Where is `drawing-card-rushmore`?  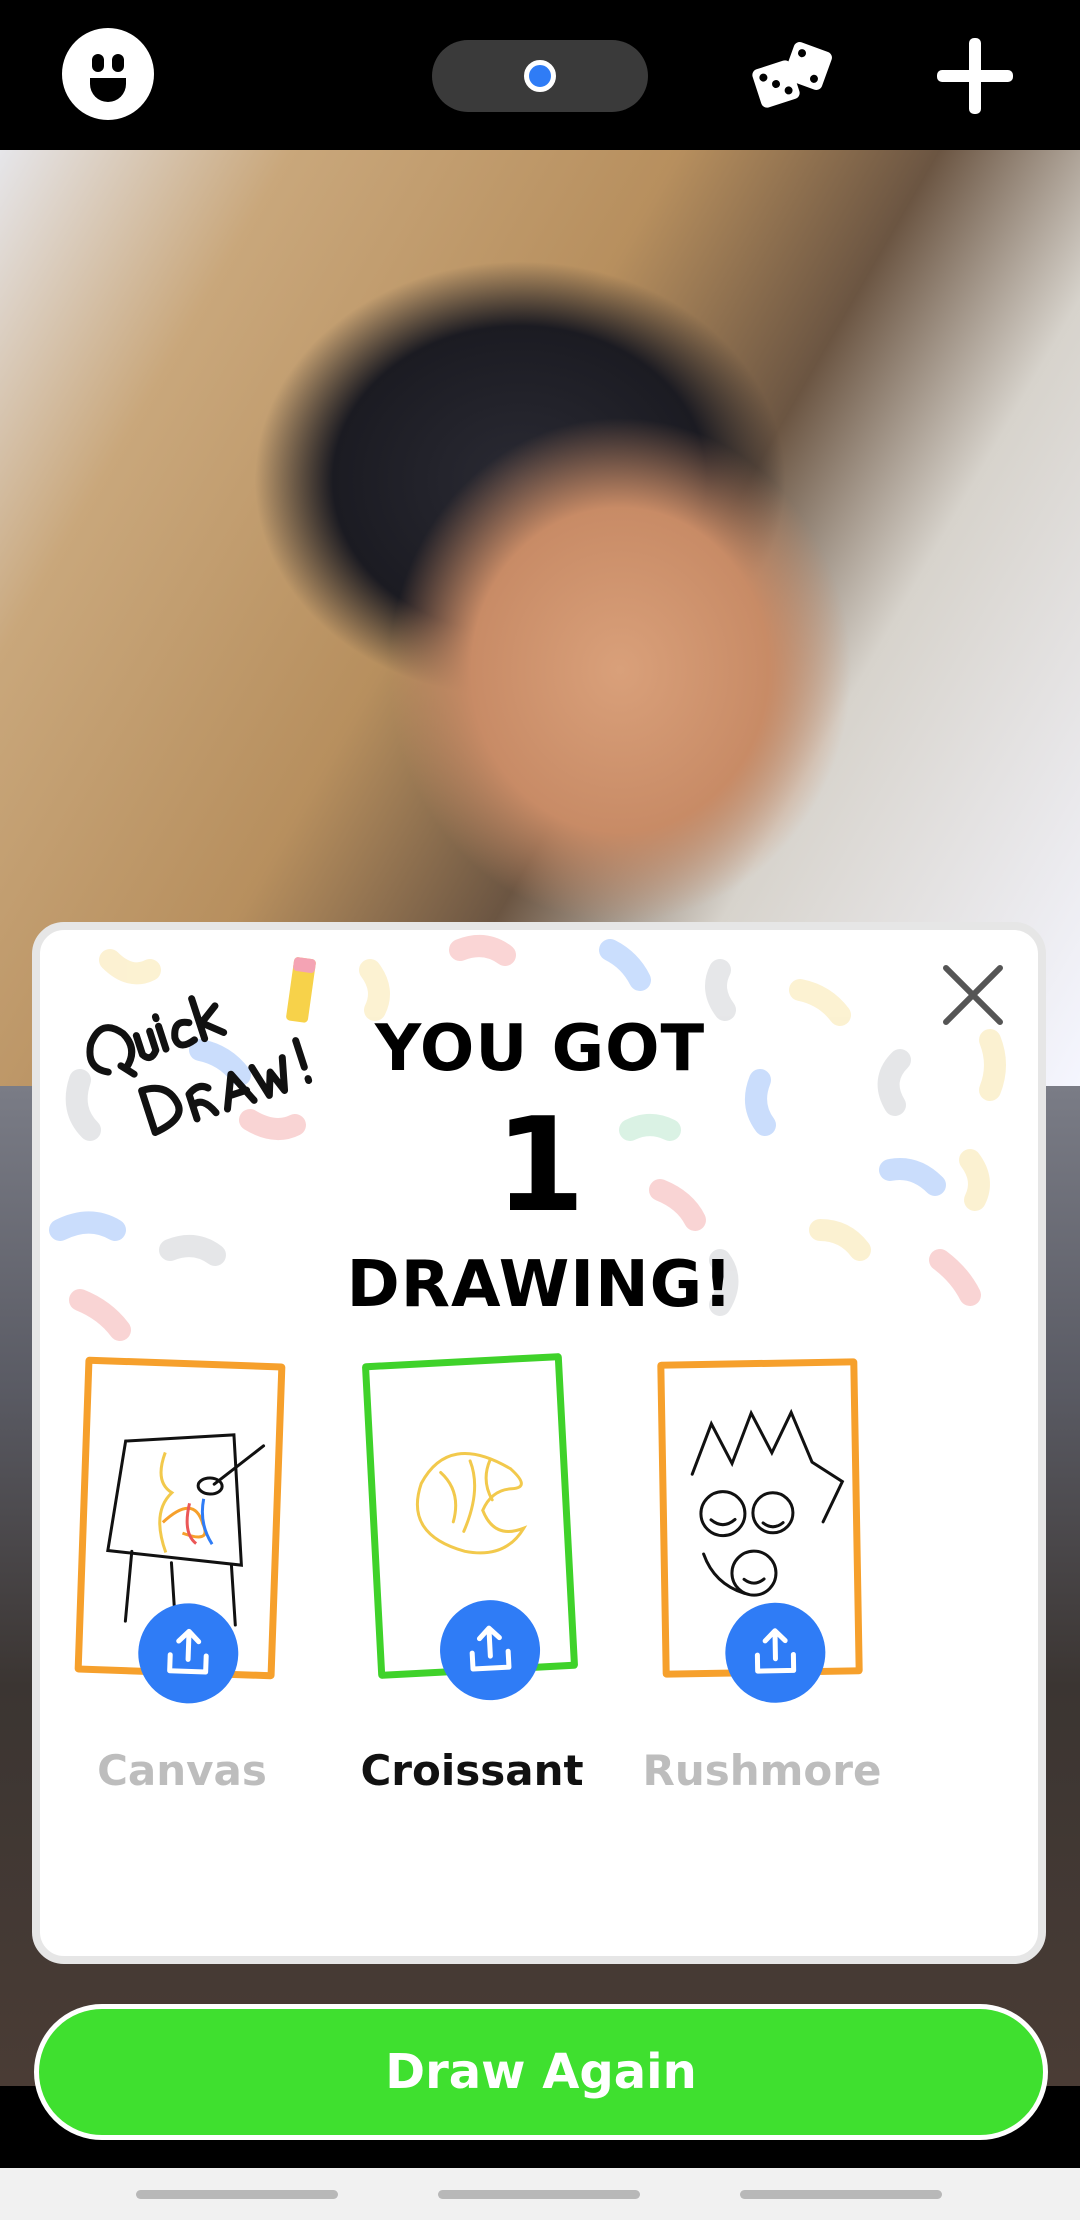 drawing-card-rushmore is located at coordinates (760, 1531).